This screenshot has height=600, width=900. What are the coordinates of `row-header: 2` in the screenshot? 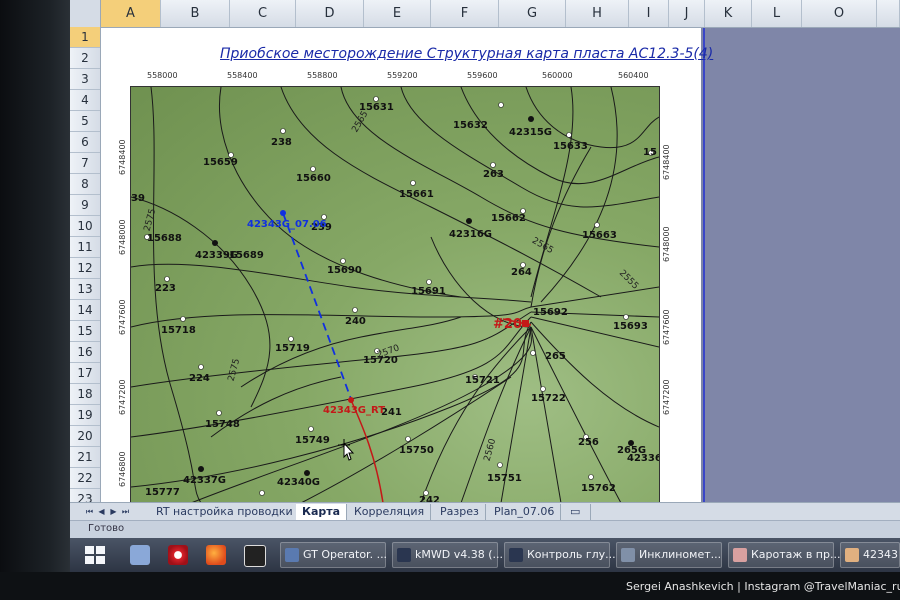 It's located at (85, 58).